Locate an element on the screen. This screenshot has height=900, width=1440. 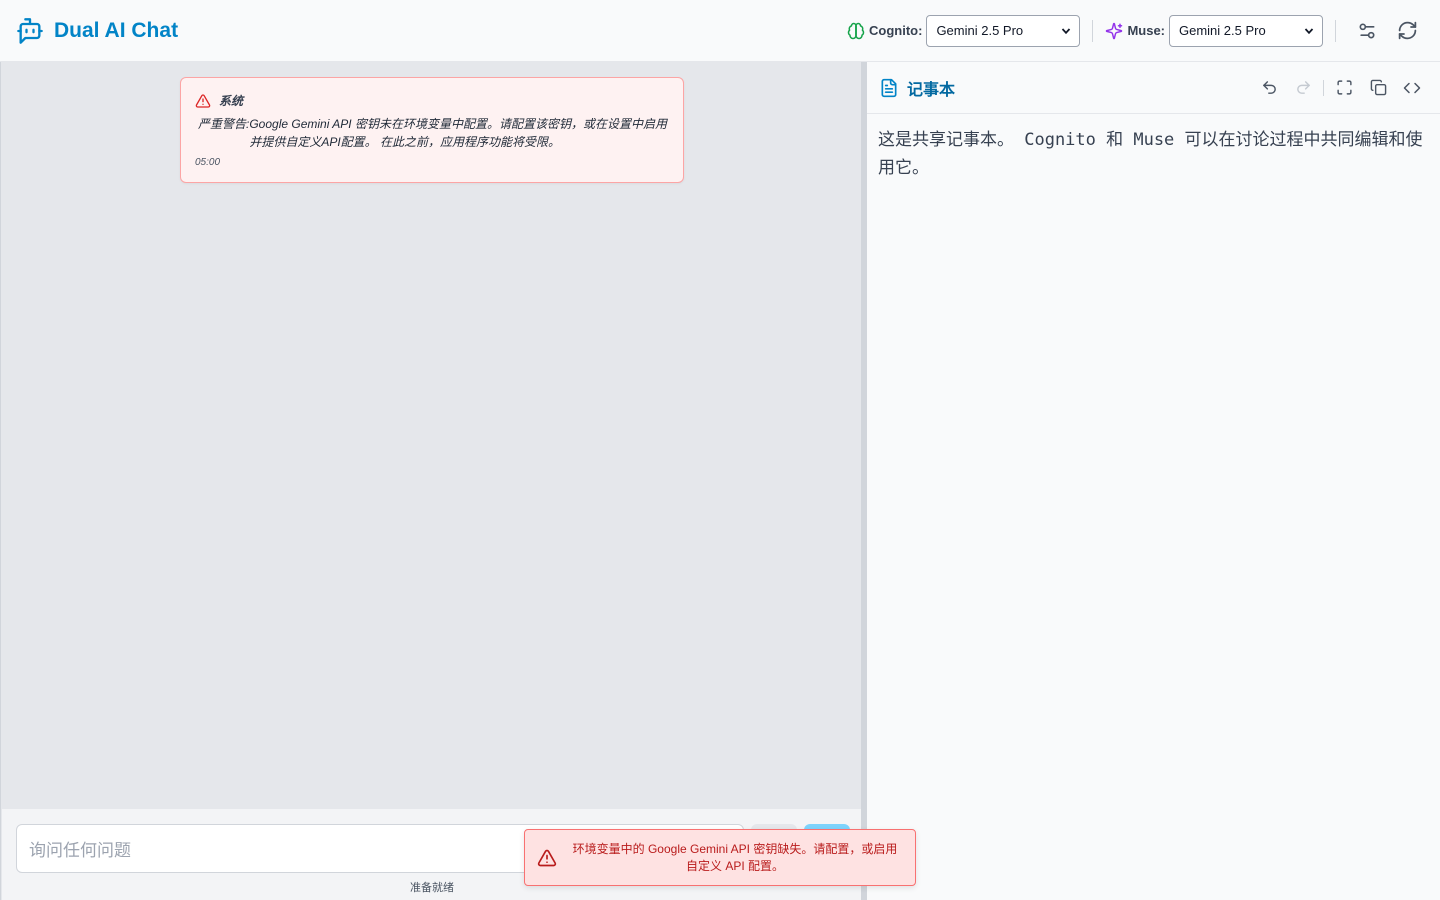
sparkles-icon is located at coordinates (1114, 30).